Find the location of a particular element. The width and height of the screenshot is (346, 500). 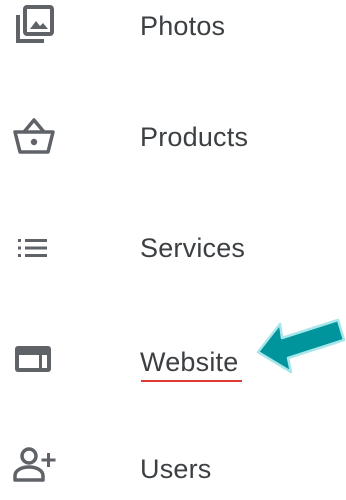

photo-library-icon is located at coordinates (34, 26).